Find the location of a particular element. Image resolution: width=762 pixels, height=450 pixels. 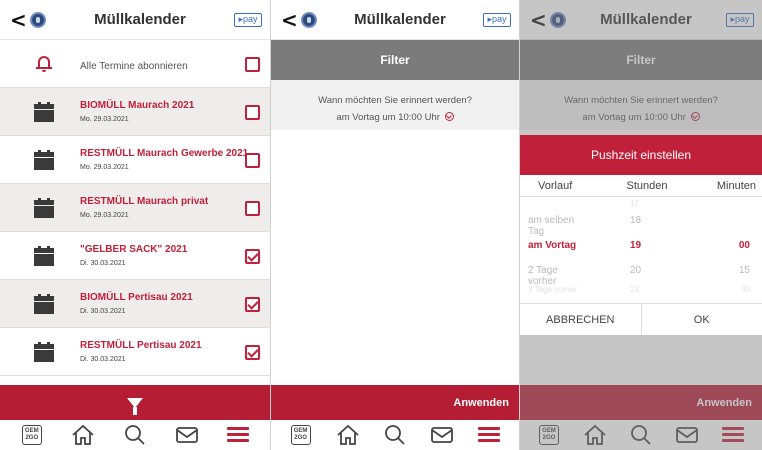

bottom-nav: GEM 2GO is located at coordinates (395, 435).